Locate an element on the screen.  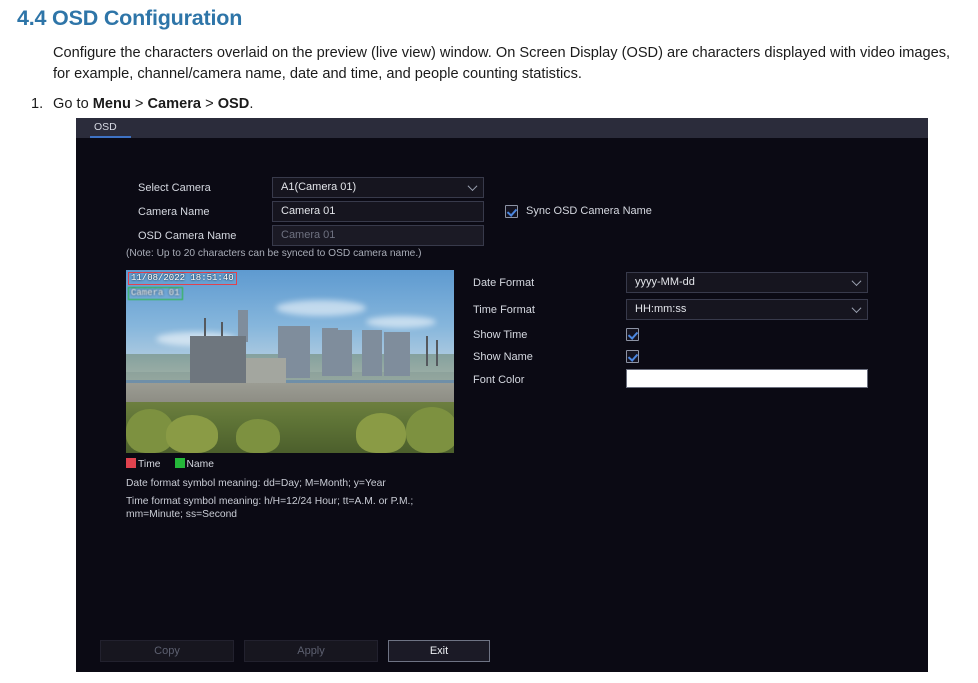
sync-osd-camera-name-checkbox is located at coordinates (511, 211).